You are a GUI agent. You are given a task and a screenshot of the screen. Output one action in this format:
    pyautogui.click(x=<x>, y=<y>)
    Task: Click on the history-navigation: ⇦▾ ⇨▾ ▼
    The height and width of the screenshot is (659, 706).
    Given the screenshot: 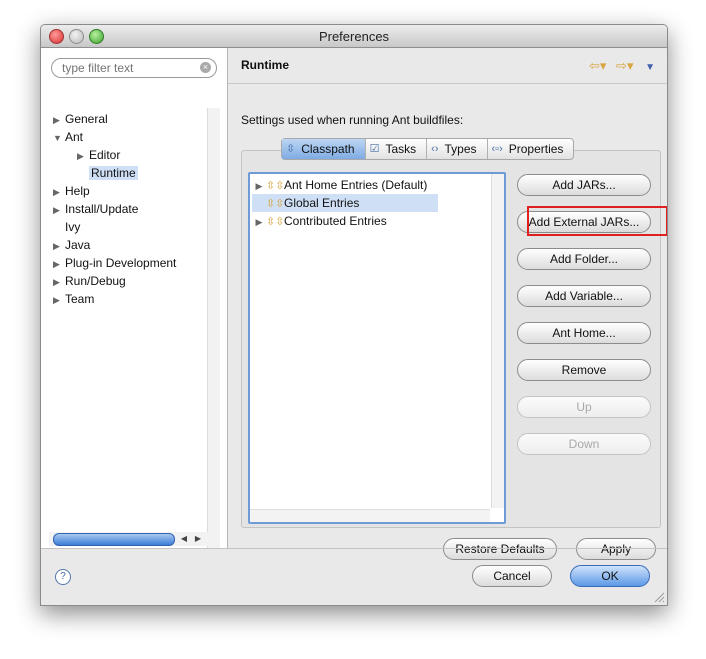 What is the action you would take?
    pyautogui.click(x=622, y=66)
    